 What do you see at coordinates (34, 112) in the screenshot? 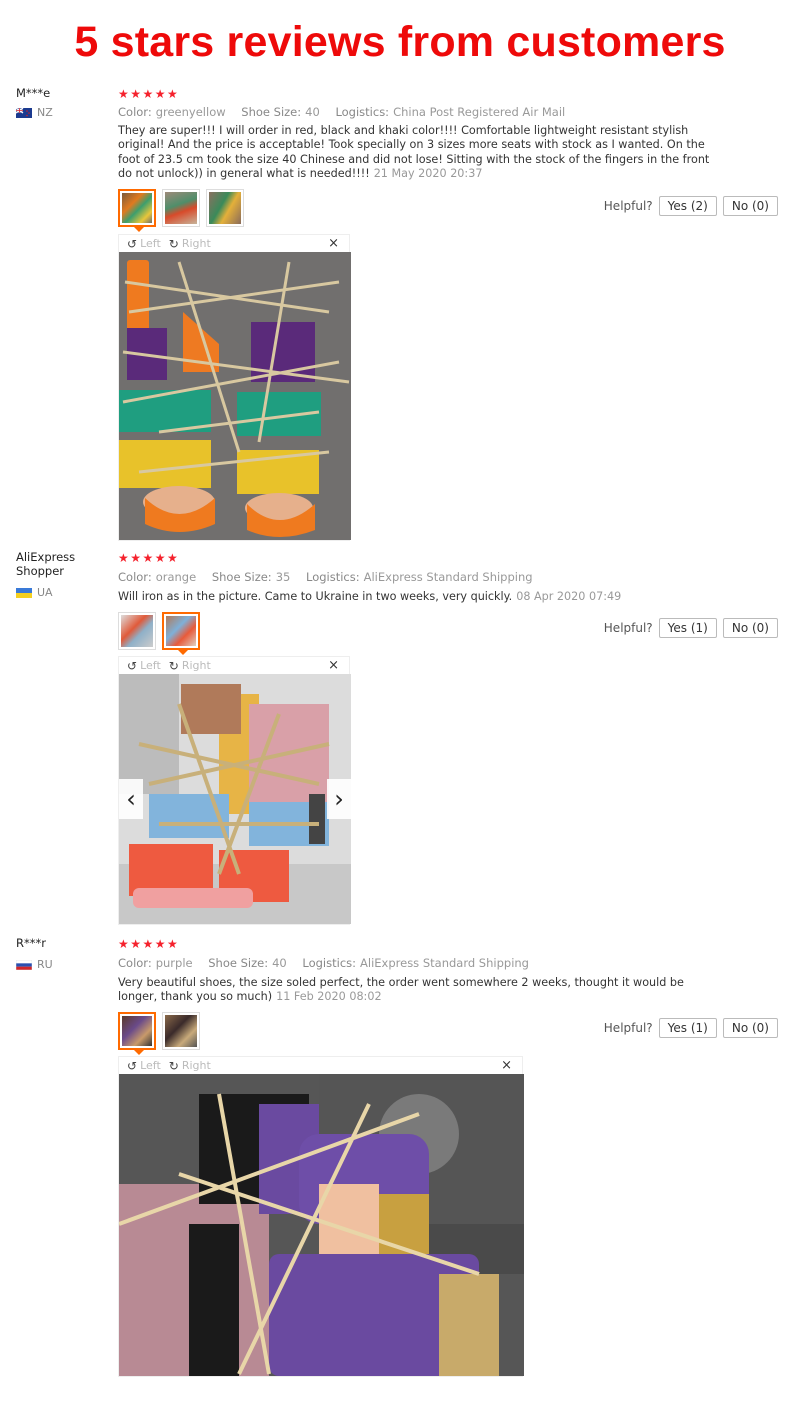
I see `buyer-country: NZ` at bounding box center [34, 112].